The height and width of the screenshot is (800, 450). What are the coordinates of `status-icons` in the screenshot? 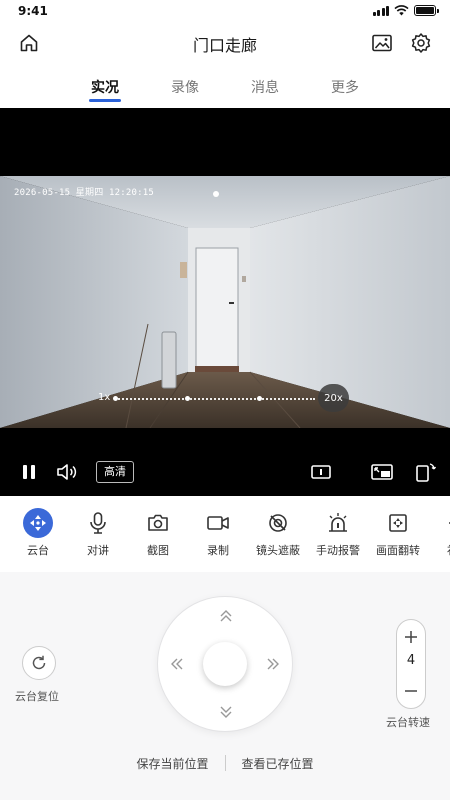 It's located at (405, 10).